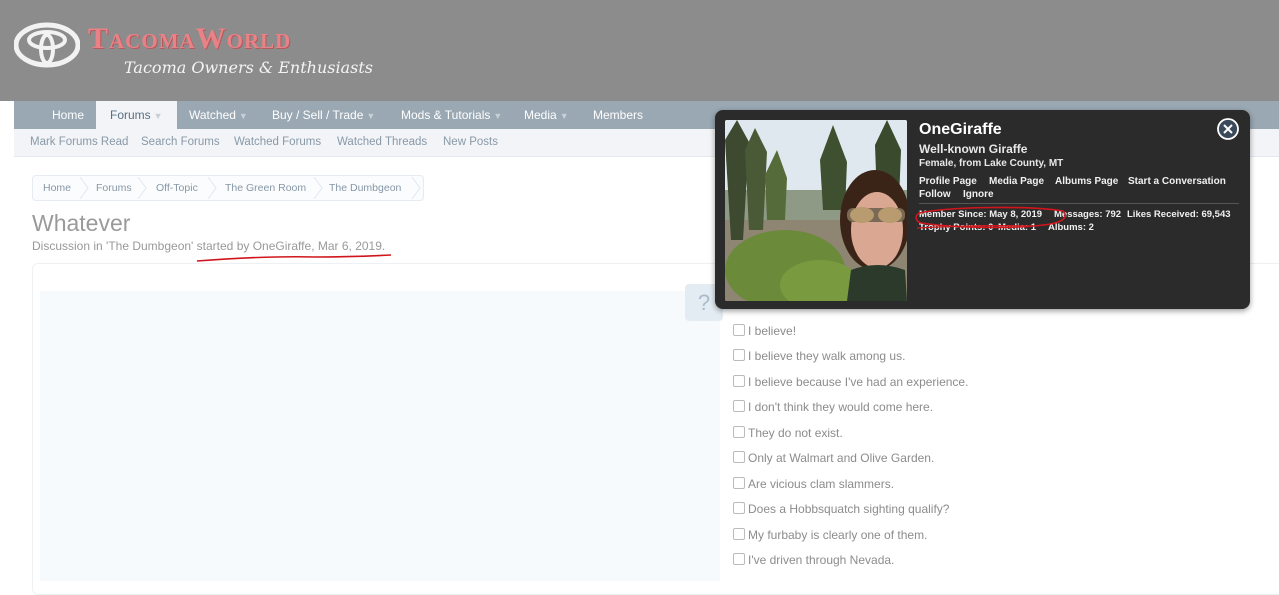 This screenshot has height=595, width=1279. I want to click on poll-option: I've driven through Nevada., so click(813, 563).